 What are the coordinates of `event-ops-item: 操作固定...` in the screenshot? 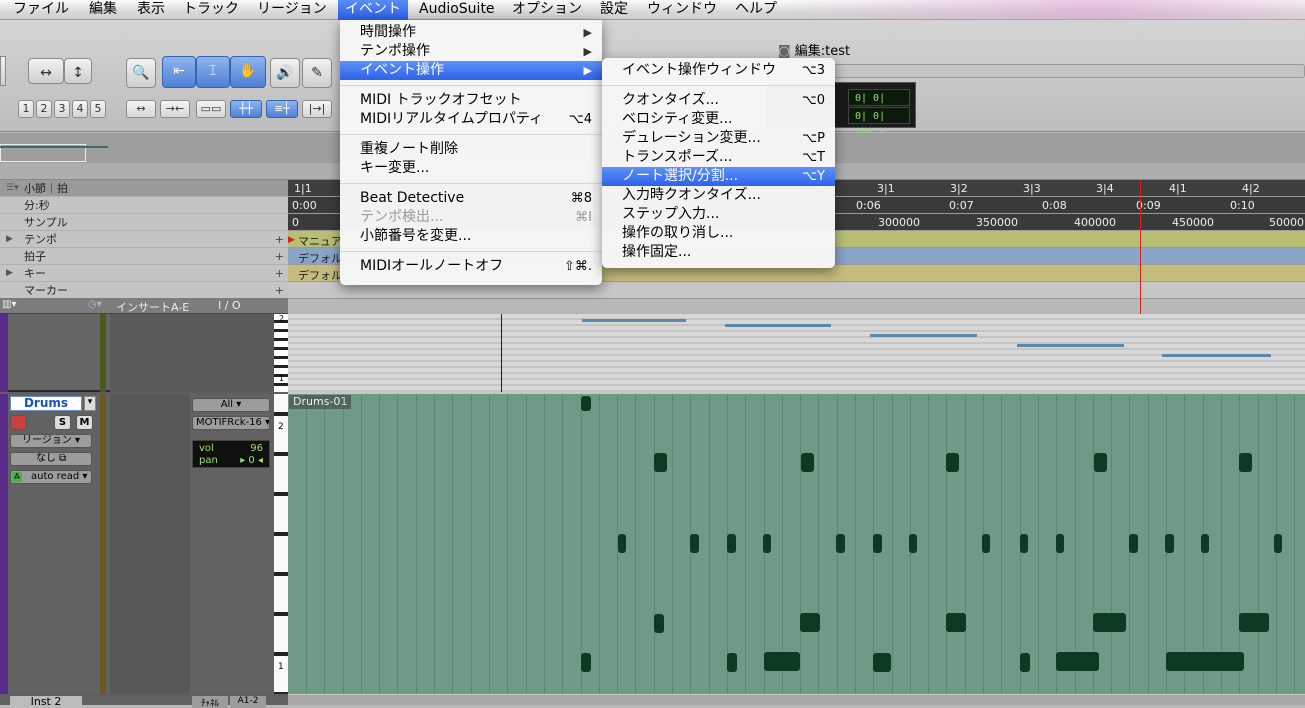 It's located at (718, 252).